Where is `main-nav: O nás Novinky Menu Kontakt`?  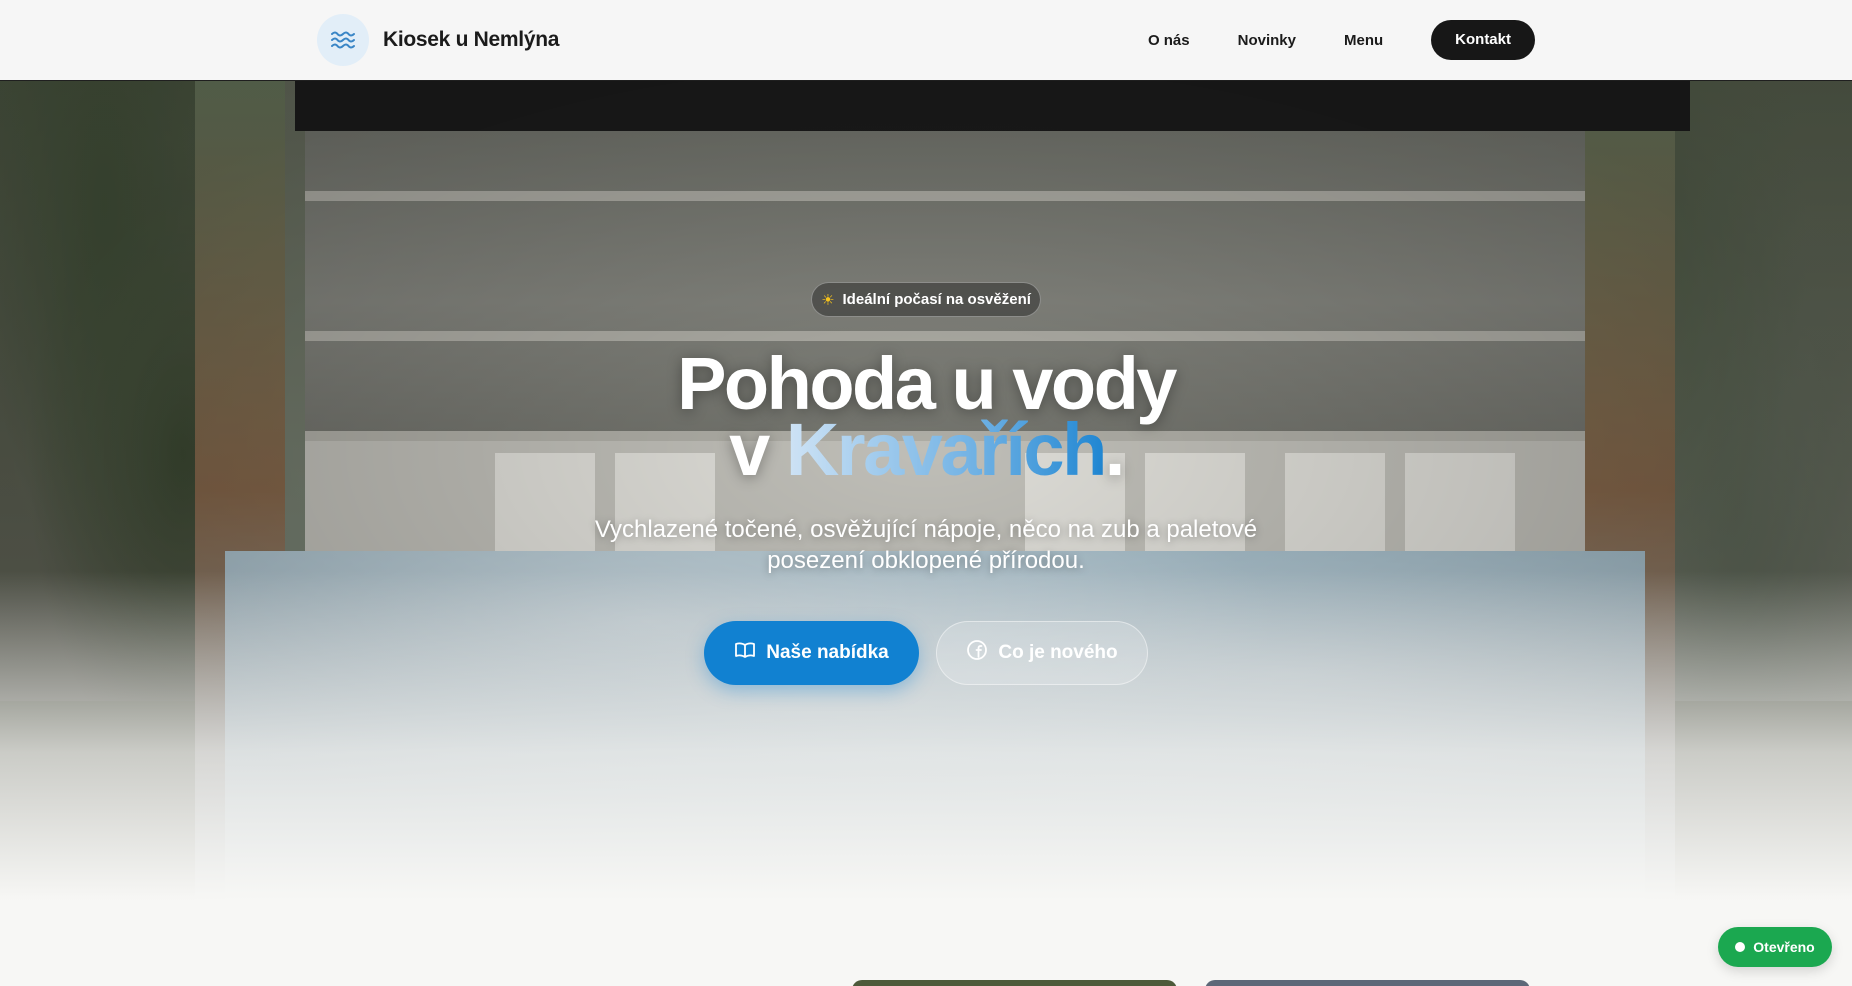 main-nav: O nás Novinky Menu Kontakt is located at coordinates (1329, 40).